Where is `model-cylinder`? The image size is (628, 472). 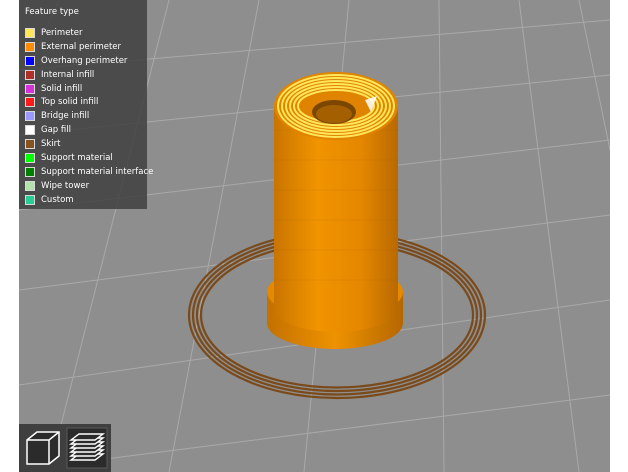
model-cylinder is located at coordinates (336, 202).